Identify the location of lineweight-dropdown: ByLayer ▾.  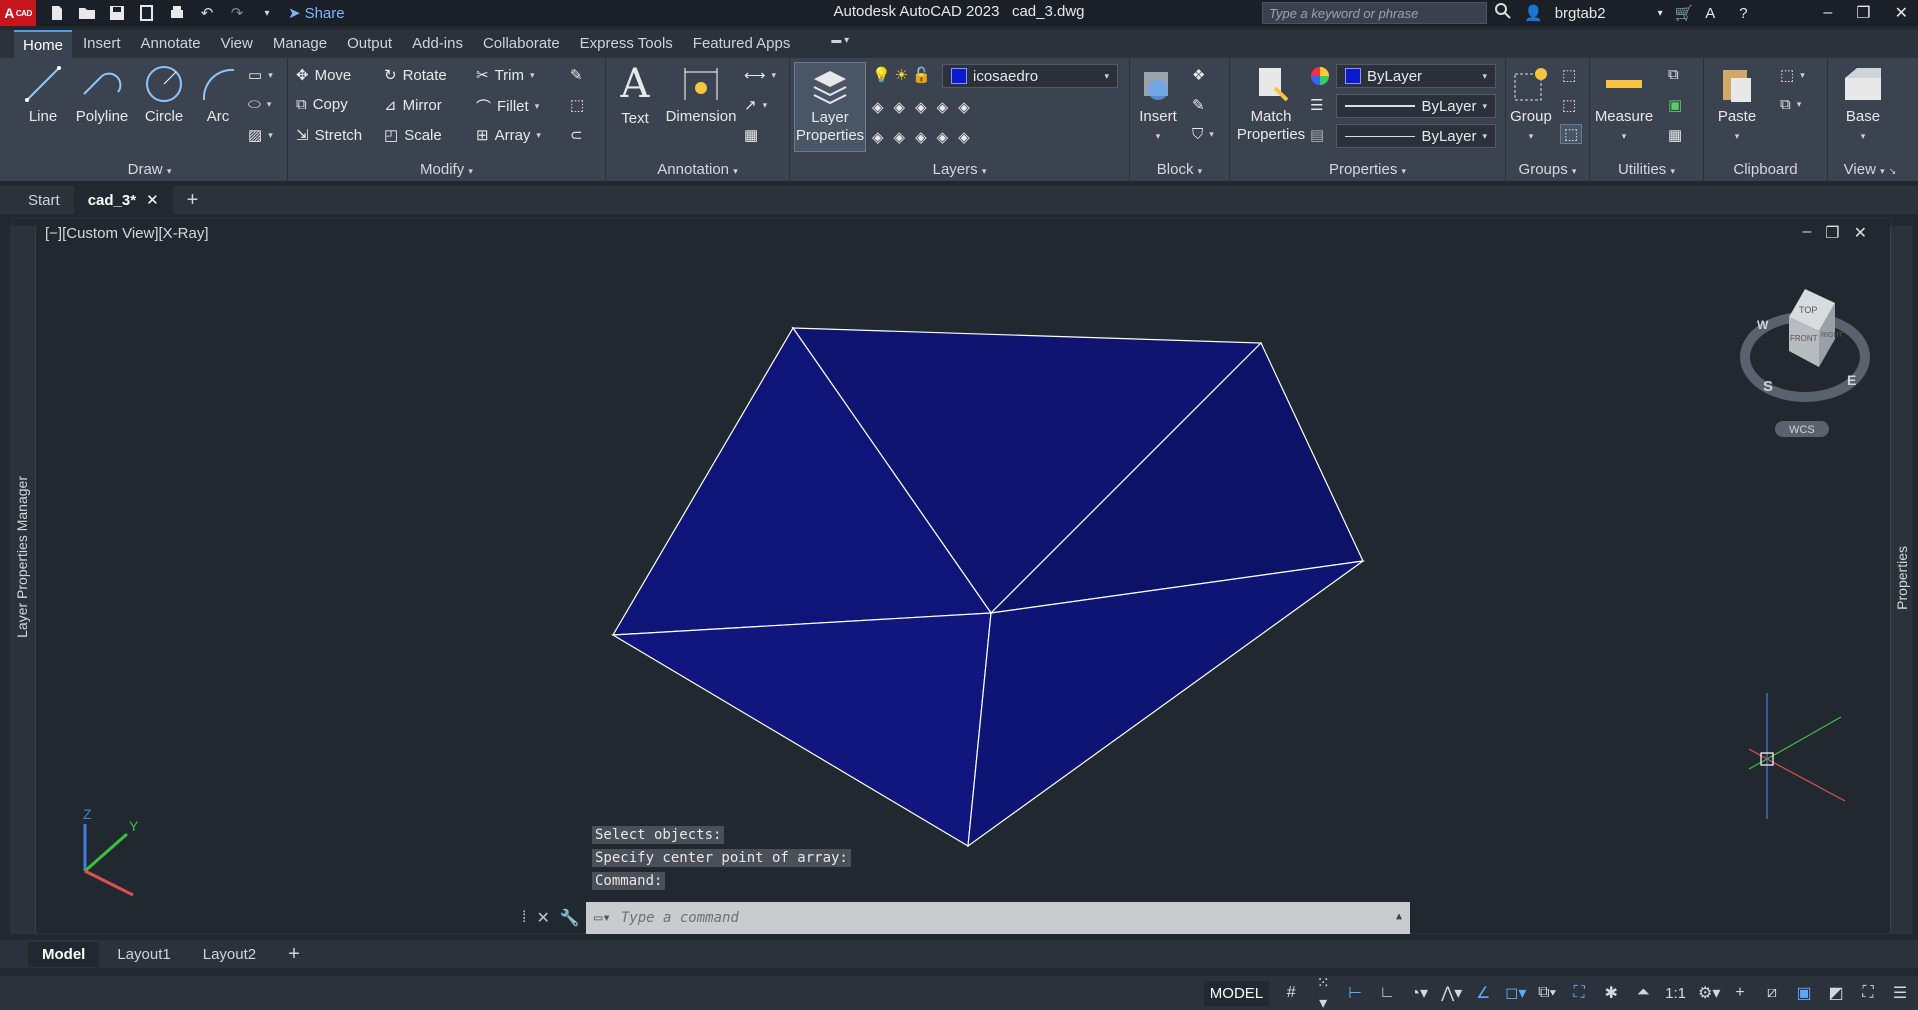
(1416, 136).